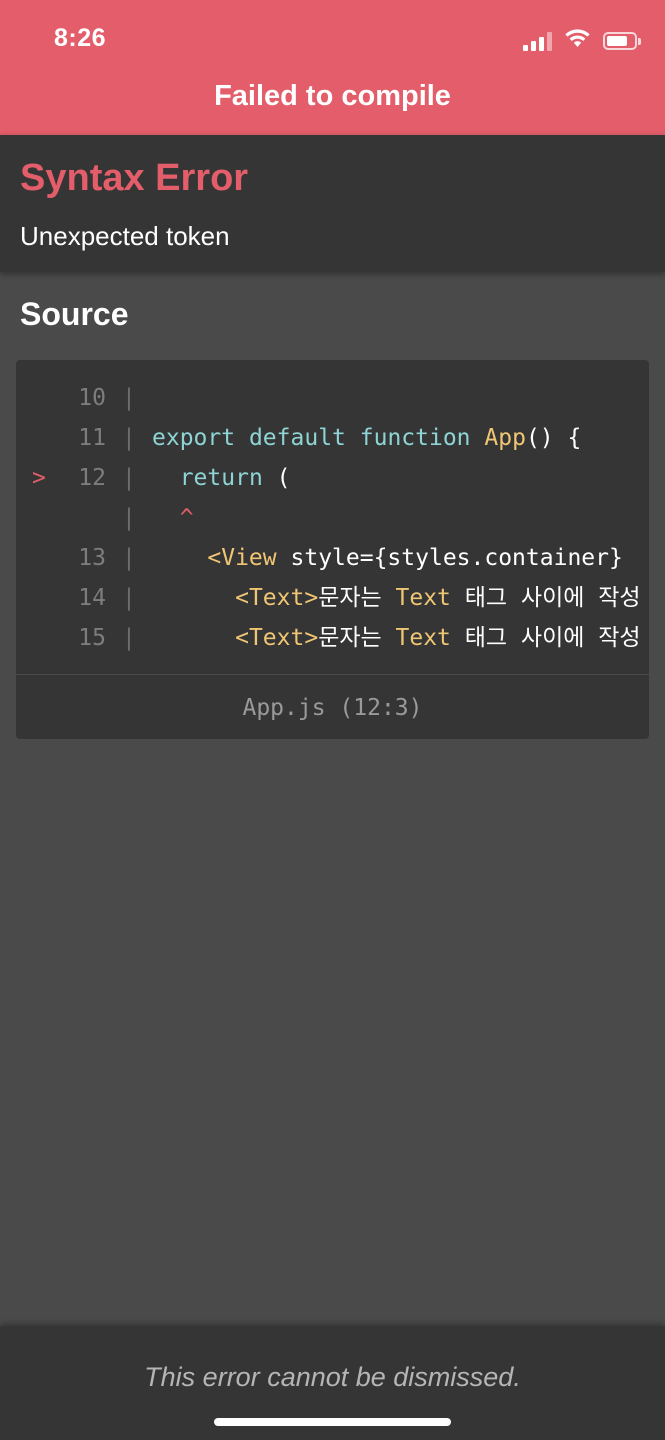  Describe the element at coordinates (332, 96) in the screenshot. I see `page-title: Failed to compile` at that location.